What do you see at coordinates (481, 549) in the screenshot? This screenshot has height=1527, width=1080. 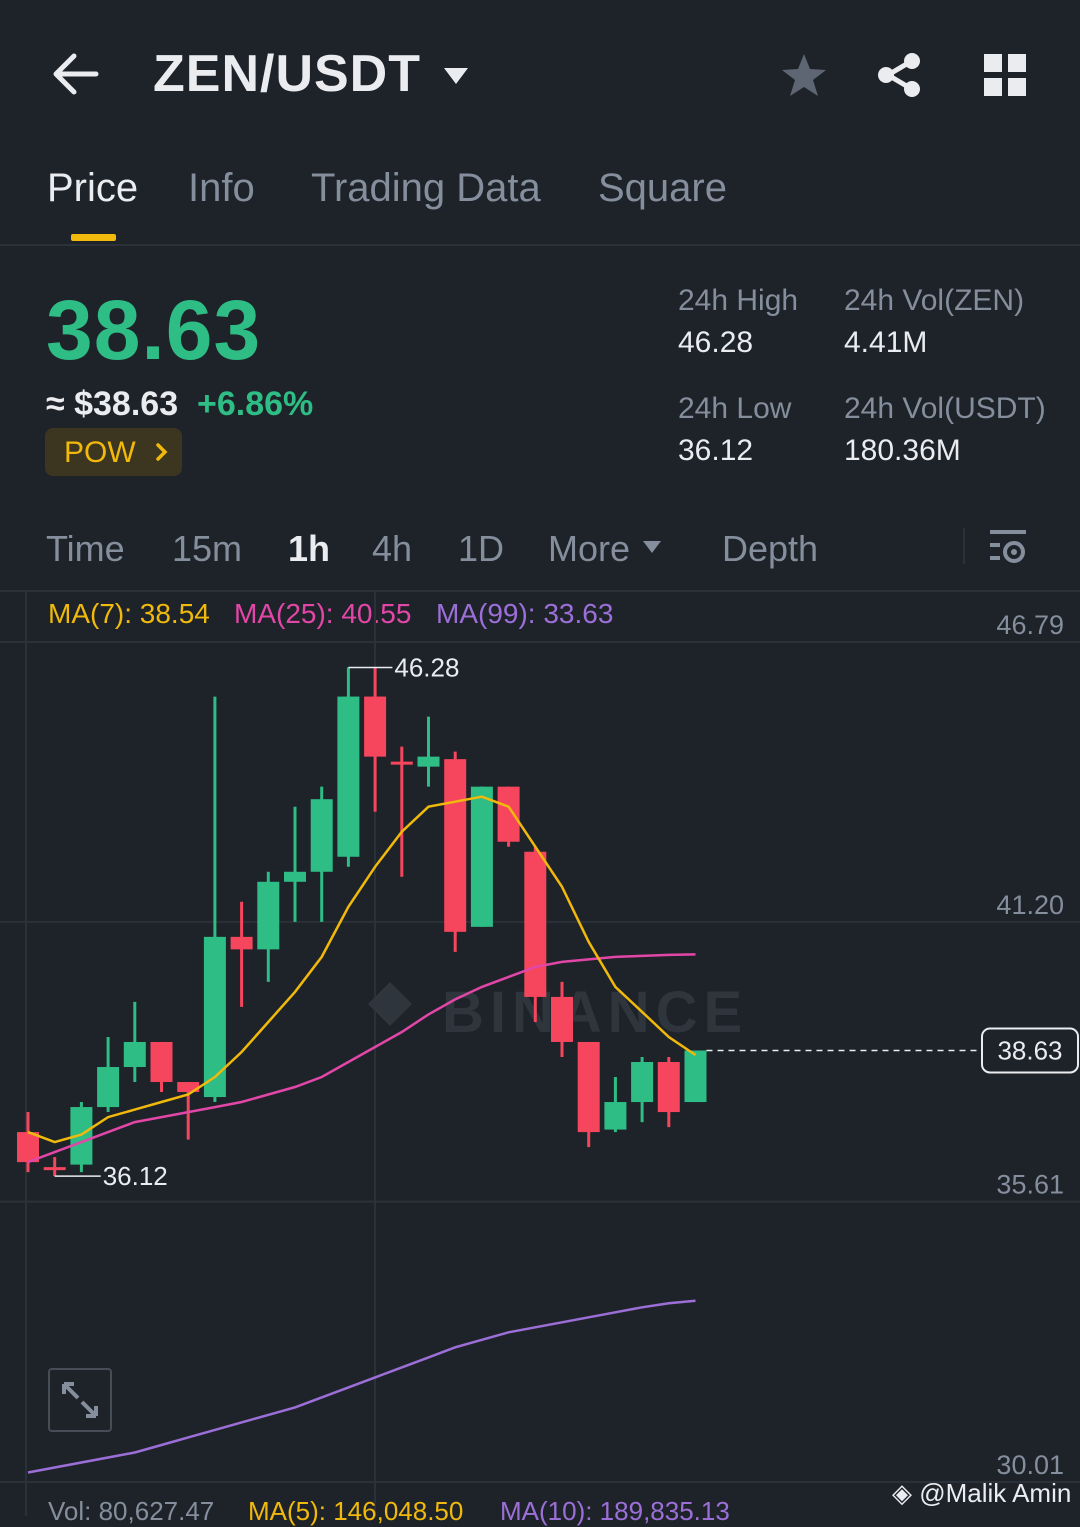 I see `tf-1d: 1D` at bounding box center [481, 549].